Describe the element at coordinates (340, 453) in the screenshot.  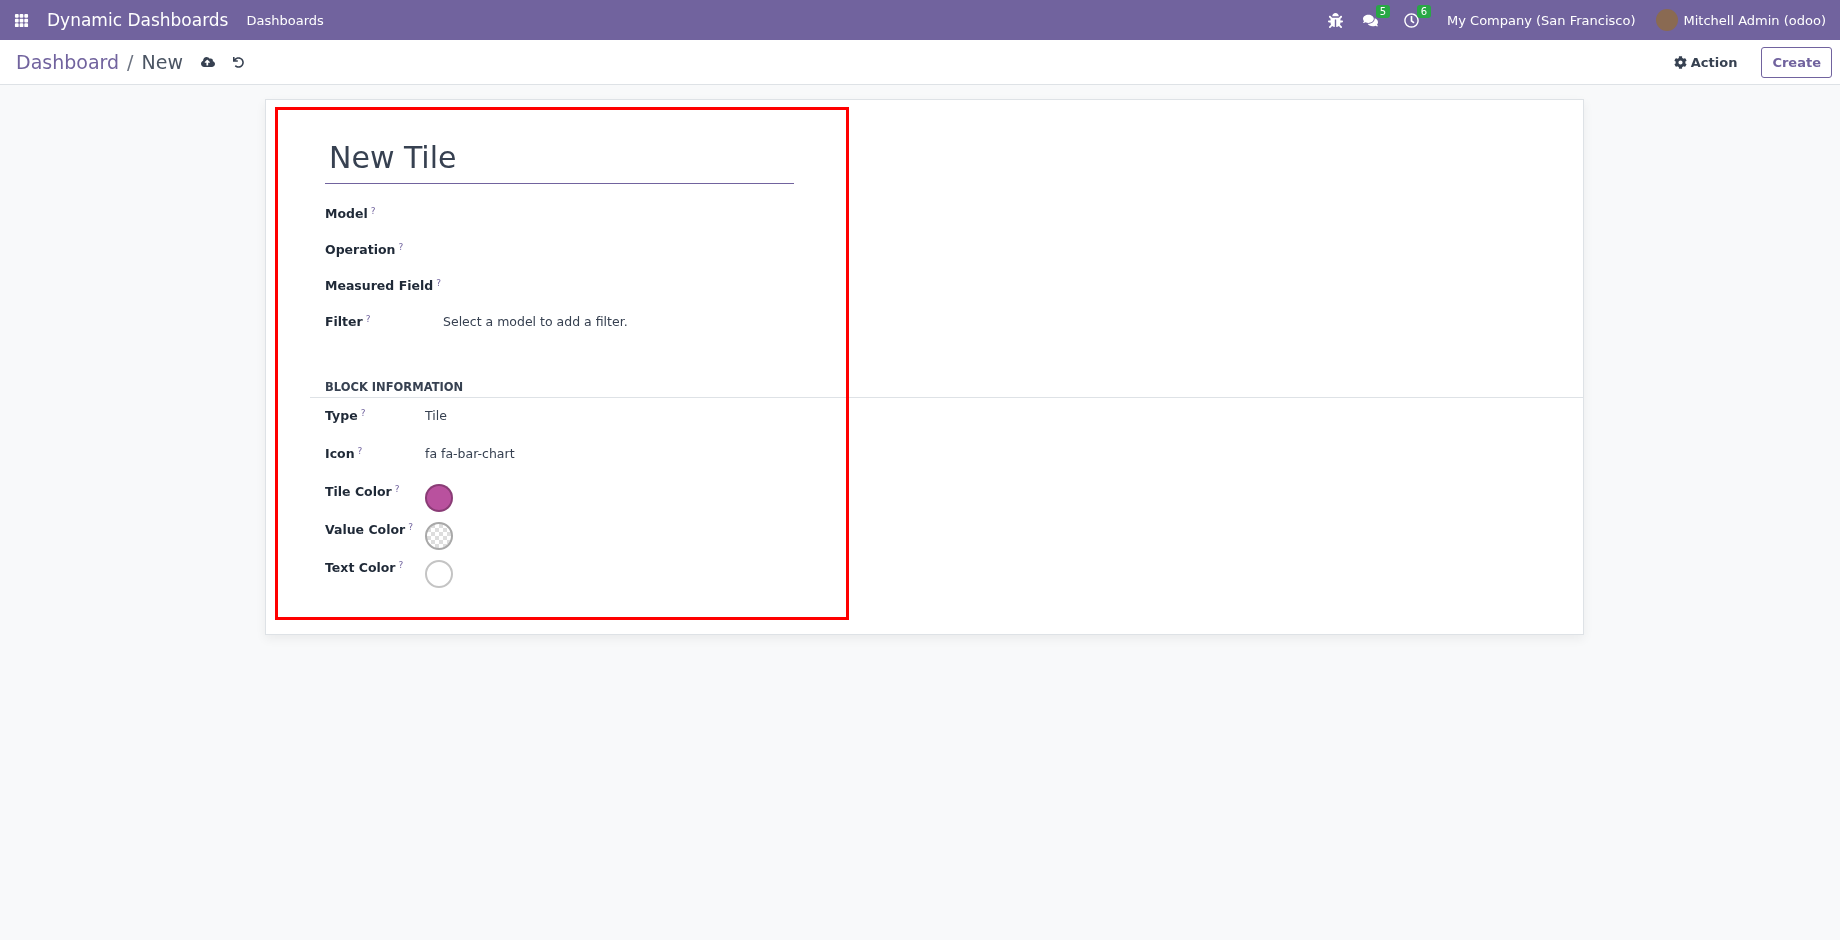
I see `field-label: Icon` at that location.